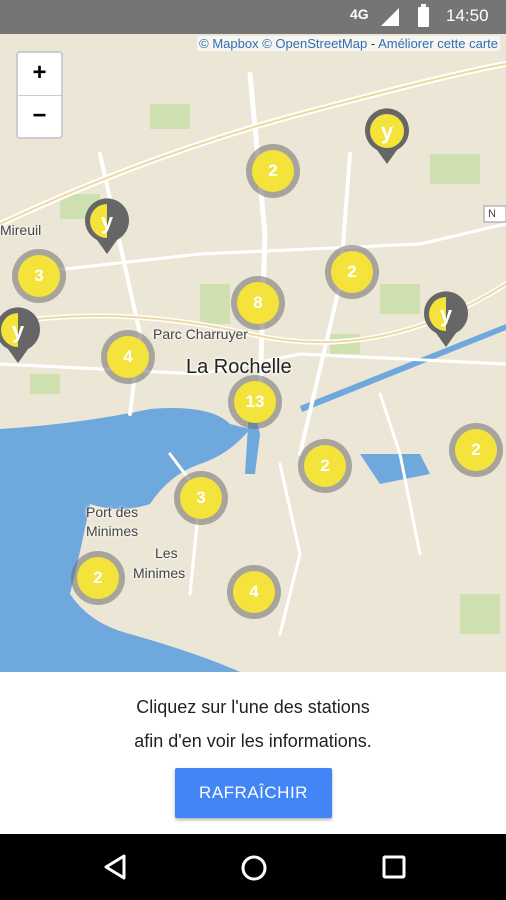 This screenshot has height=900, width=506. I want to click on osm-link: © OpenStreetMap, so click(314, 43).